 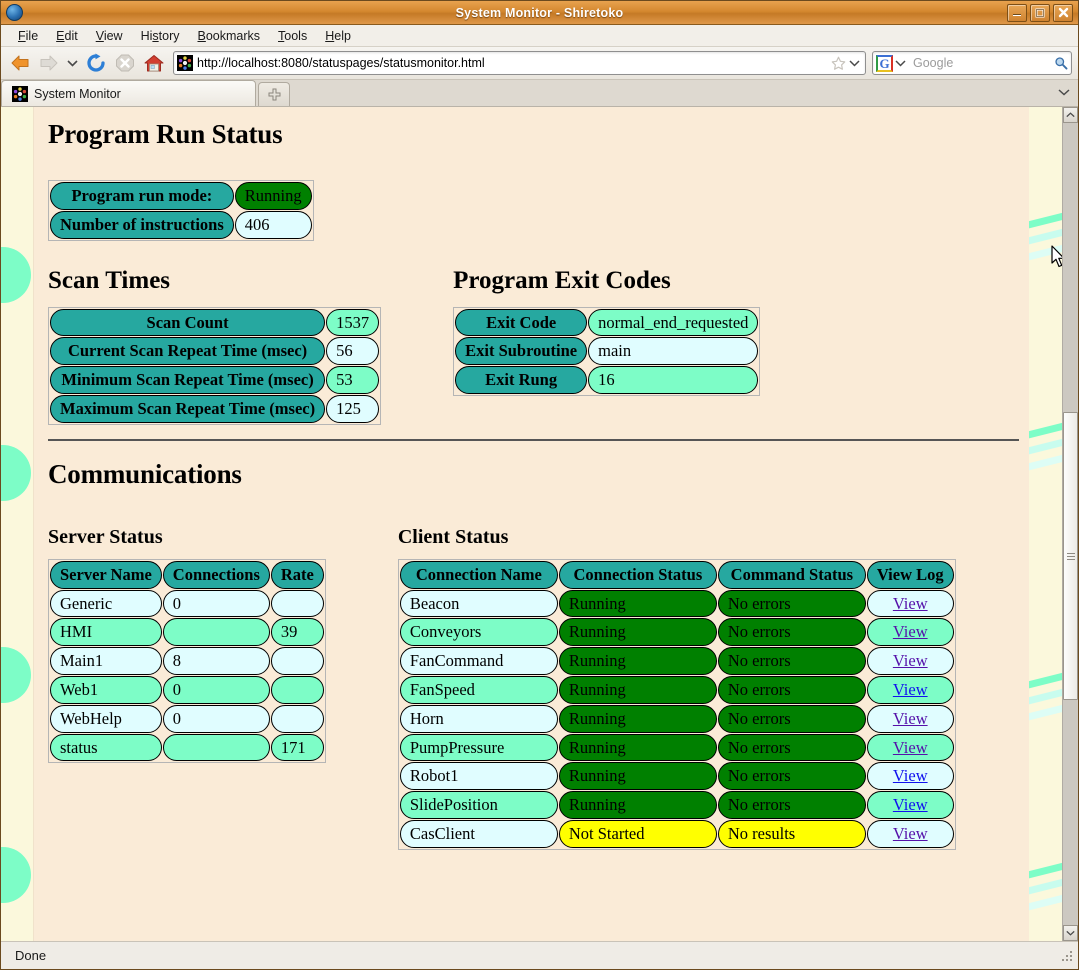 I want to click on history-dropdown-chevron-down-icon, so click(x=72, y=63).